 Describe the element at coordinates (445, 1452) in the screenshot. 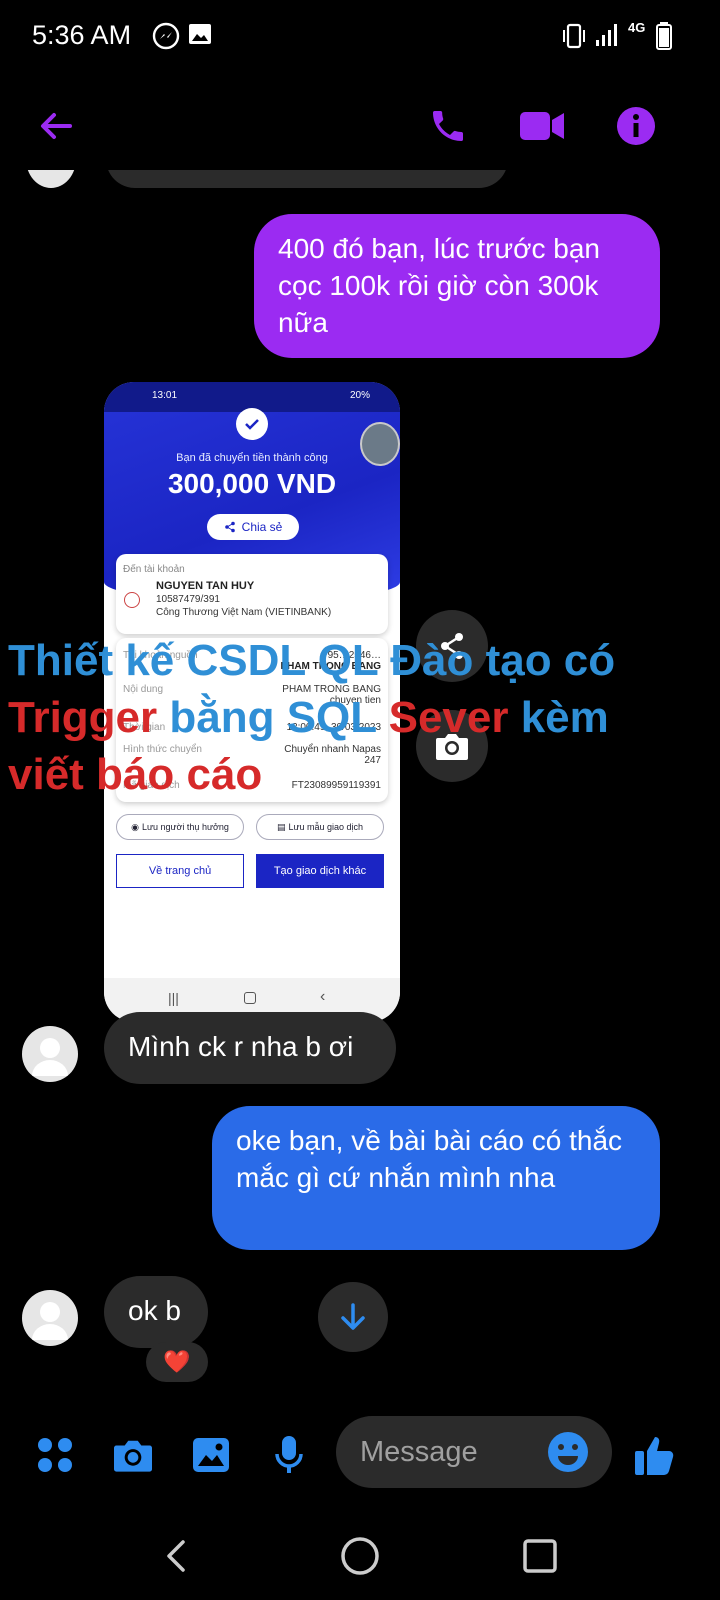

I see `message-input` at that location.